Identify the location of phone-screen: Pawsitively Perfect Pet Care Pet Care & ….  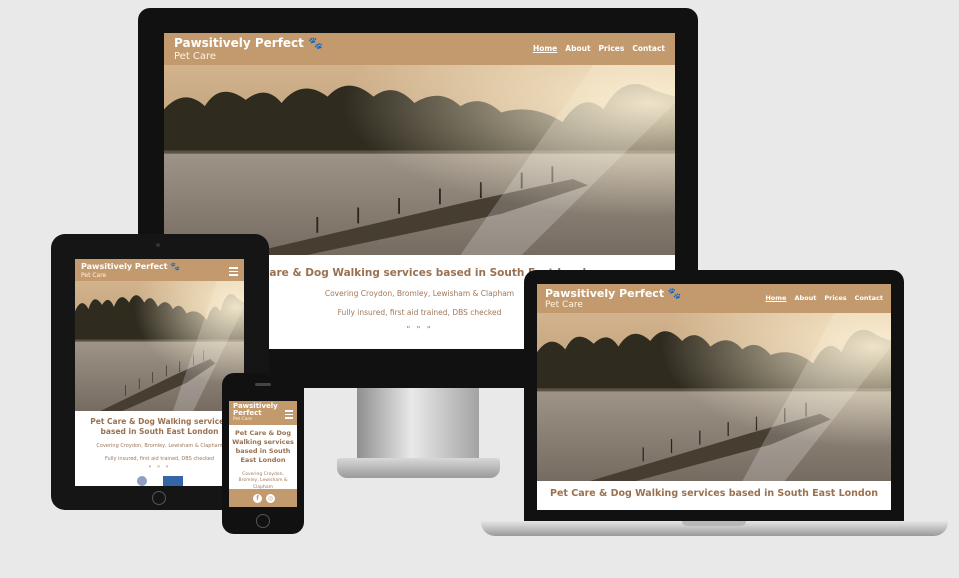
(263, 454).